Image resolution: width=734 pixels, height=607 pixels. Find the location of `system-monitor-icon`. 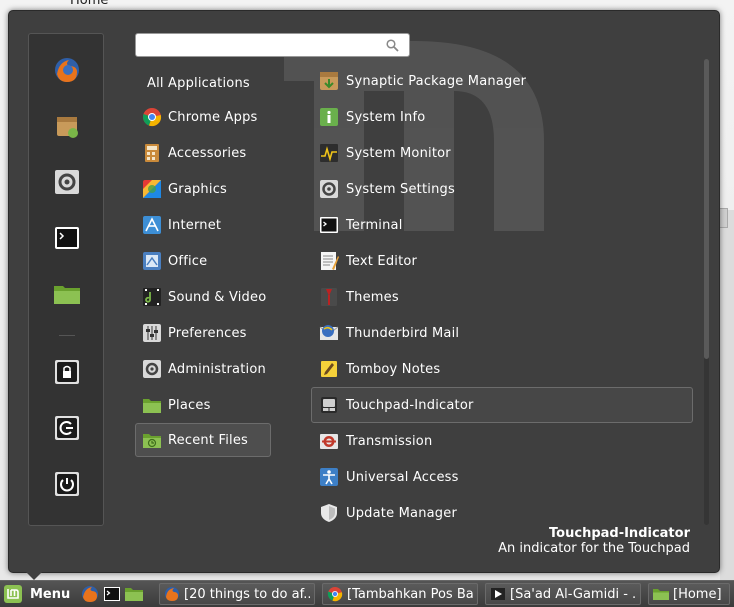

system-monitor-icon is located at coordinates (329, 153).